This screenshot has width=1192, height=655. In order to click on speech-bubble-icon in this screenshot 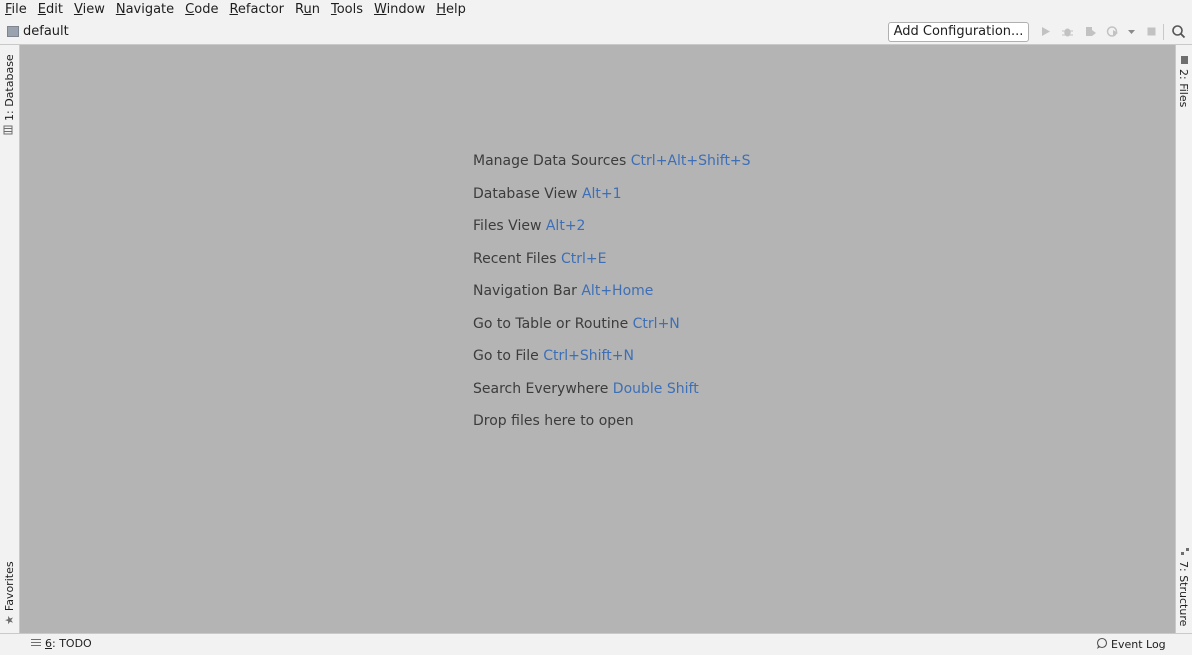, I will do `click(1102, 644)`.